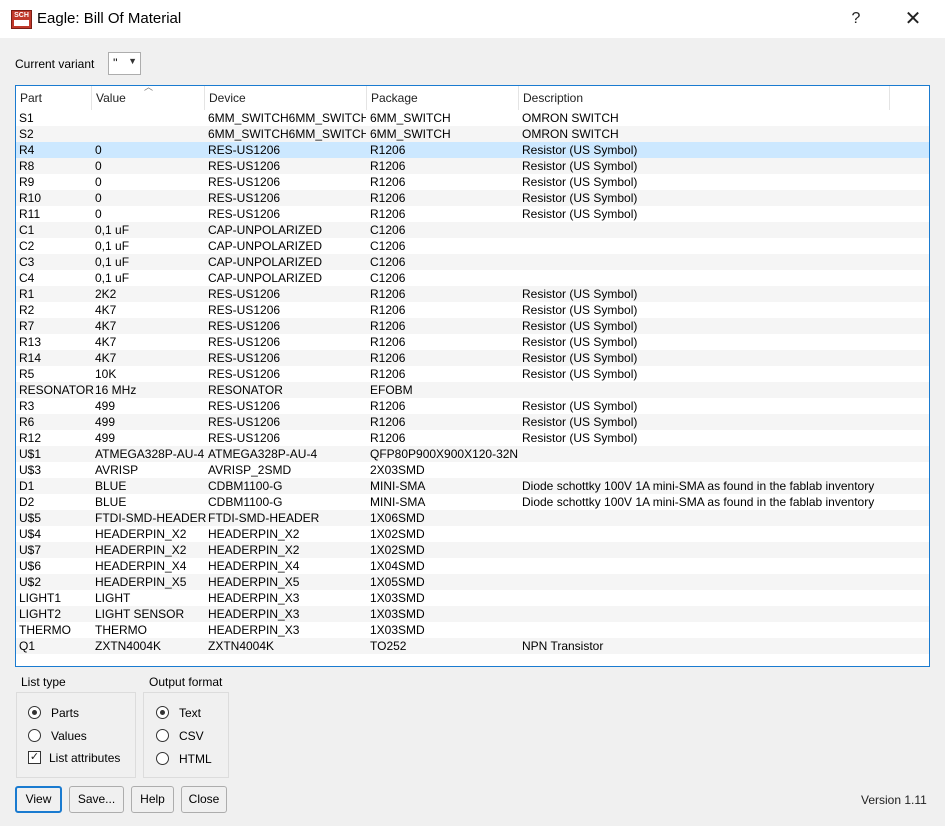  I want to click on values-radio, so click(34, 735).